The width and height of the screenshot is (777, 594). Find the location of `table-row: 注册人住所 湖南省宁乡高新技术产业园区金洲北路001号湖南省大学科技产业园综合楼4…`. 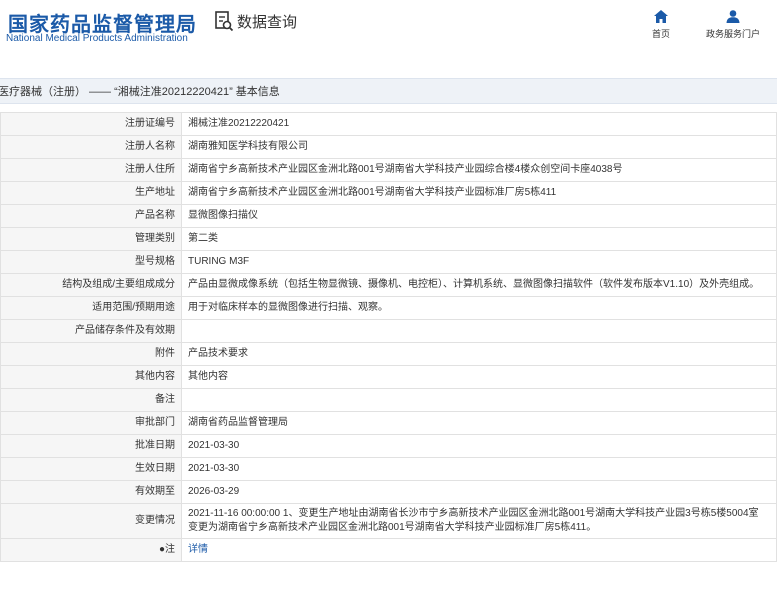

table-row: 注册人住所 湖南省宁乡高新技术产业园区金洲北路001号湖南省大学科技产业园综合楼4… is located at coordinates (388, 170).